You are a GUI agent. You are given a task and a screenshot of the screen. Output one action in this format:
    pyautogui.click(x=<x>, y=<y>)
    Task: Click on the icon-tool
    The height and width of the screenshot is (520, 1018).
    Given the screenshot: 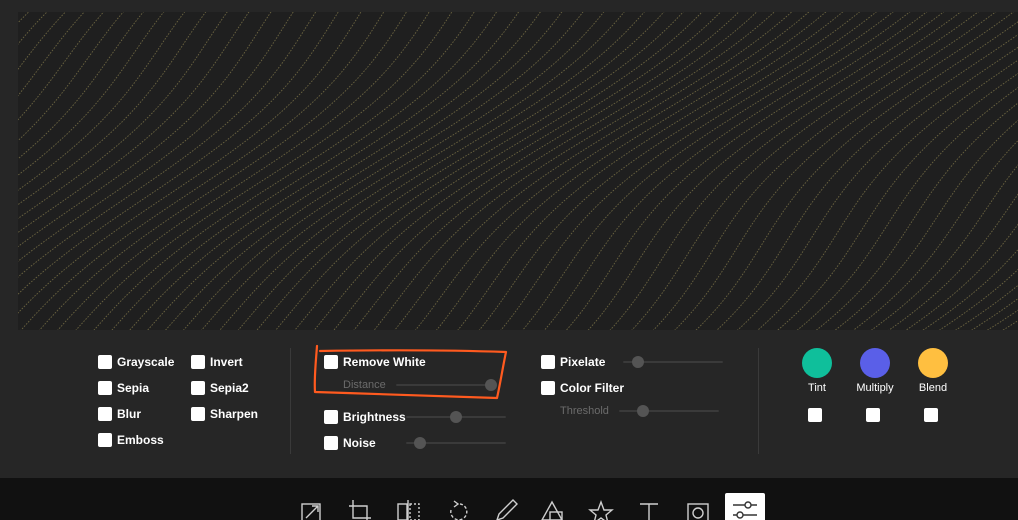 What is the action you would take?
    pyautogui.click(x=601, y=505)
    